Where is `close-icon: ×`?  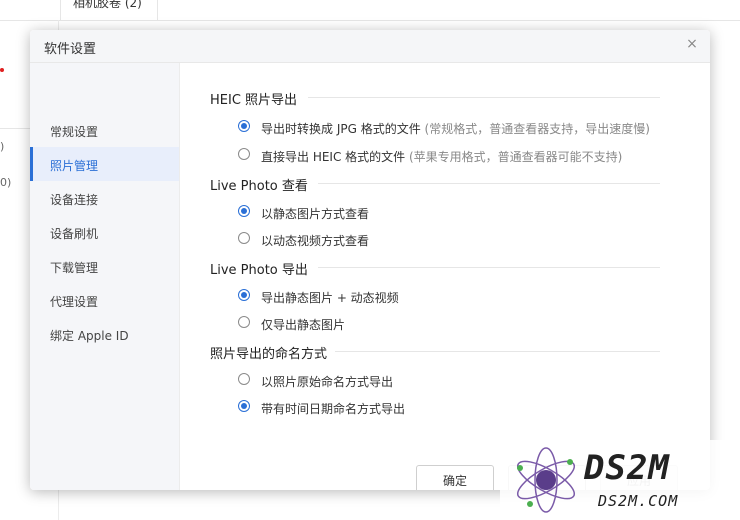
close-icon: × is located at coordinates (692, 44).